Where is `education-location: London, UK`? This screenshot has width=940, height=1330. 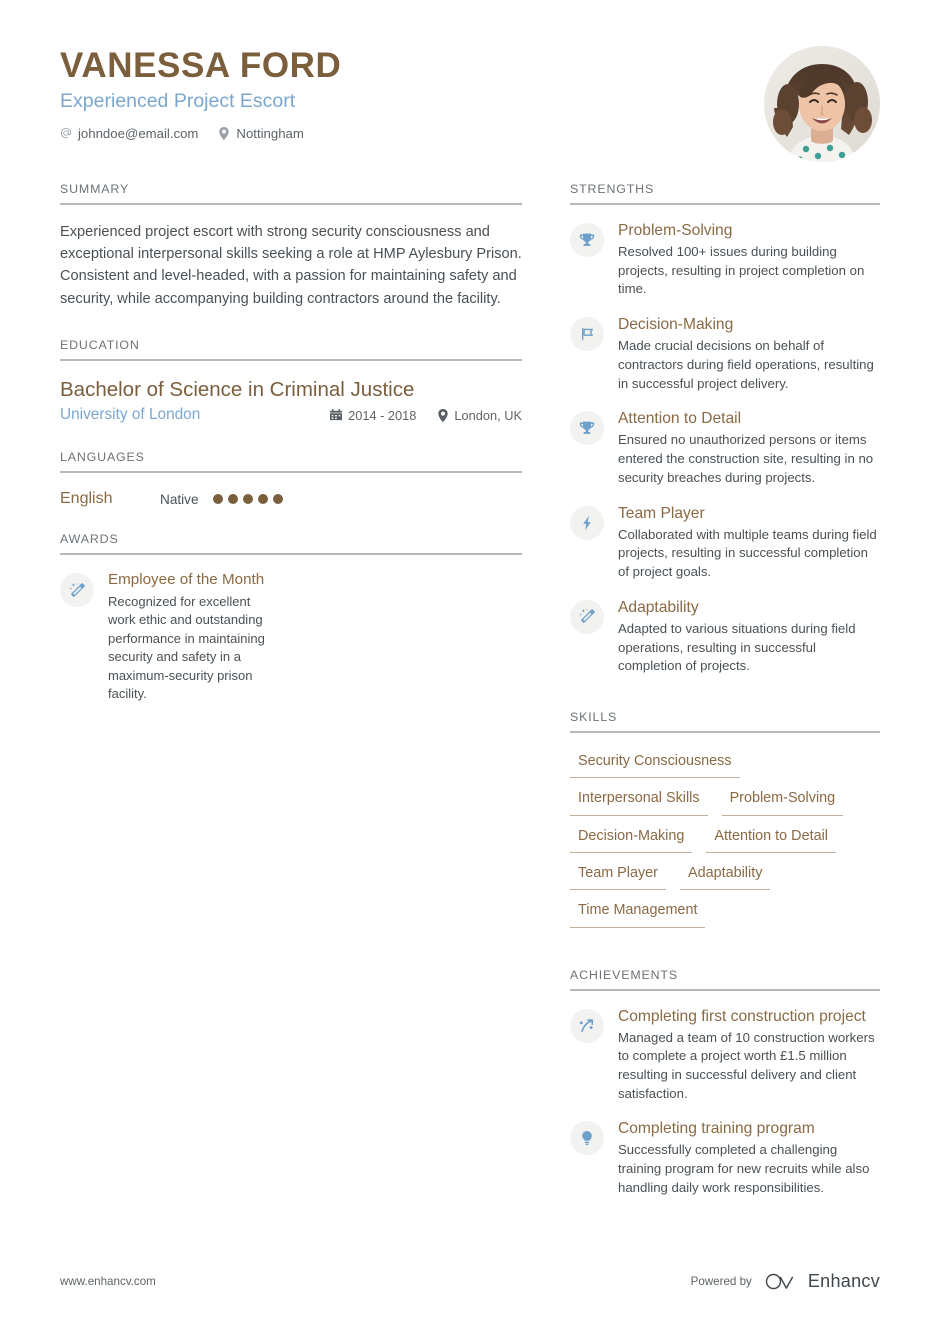
education-location: London, UK is located at coordinates (480, 415).